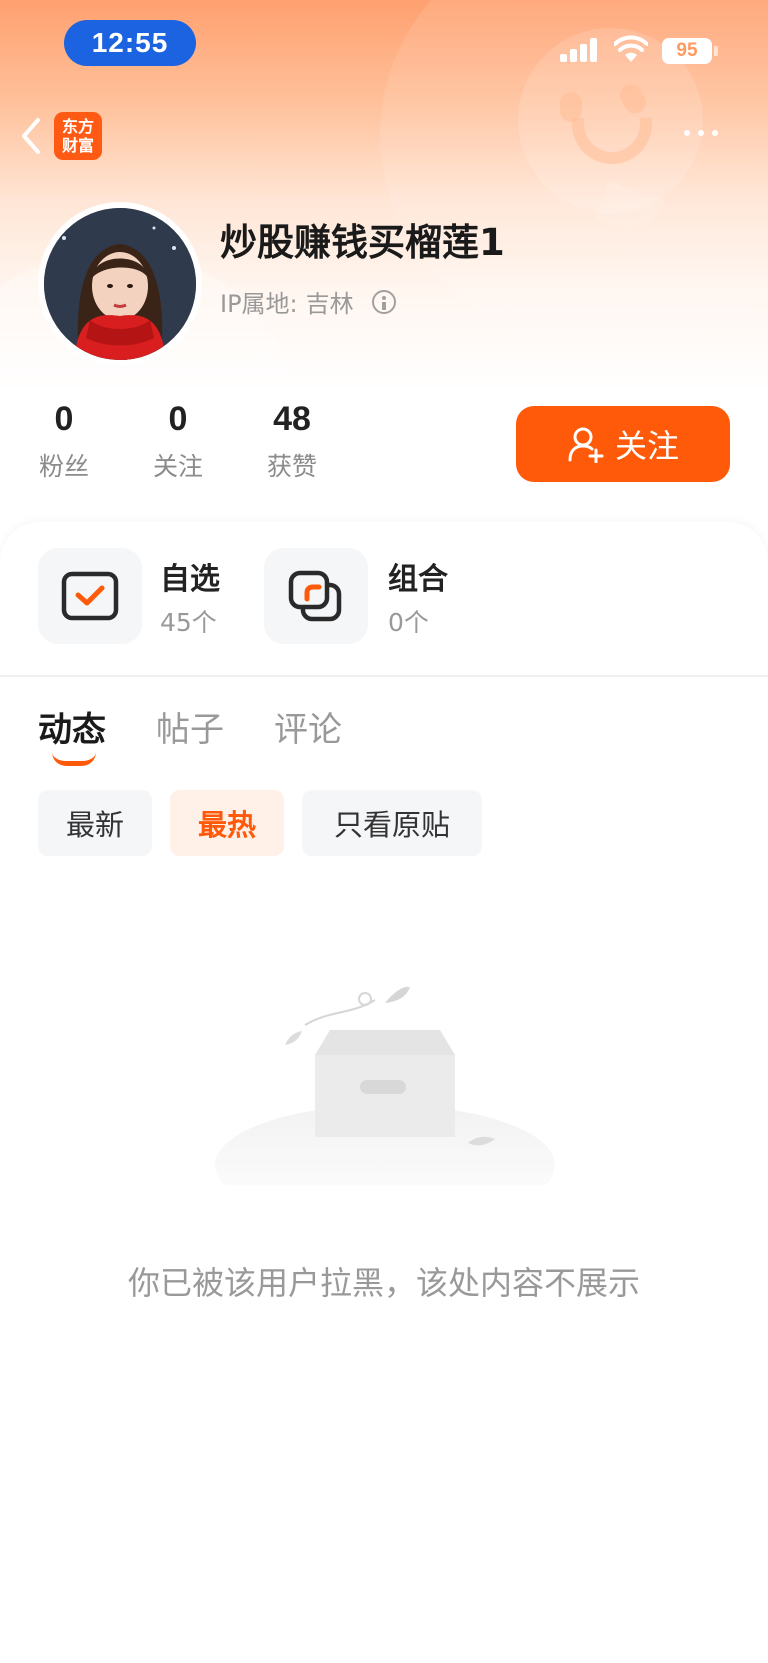  What do you see at coordinates (308, 726) in the screenshot?
I see `tab-comments: 评论` at bounding box center [308, 726].